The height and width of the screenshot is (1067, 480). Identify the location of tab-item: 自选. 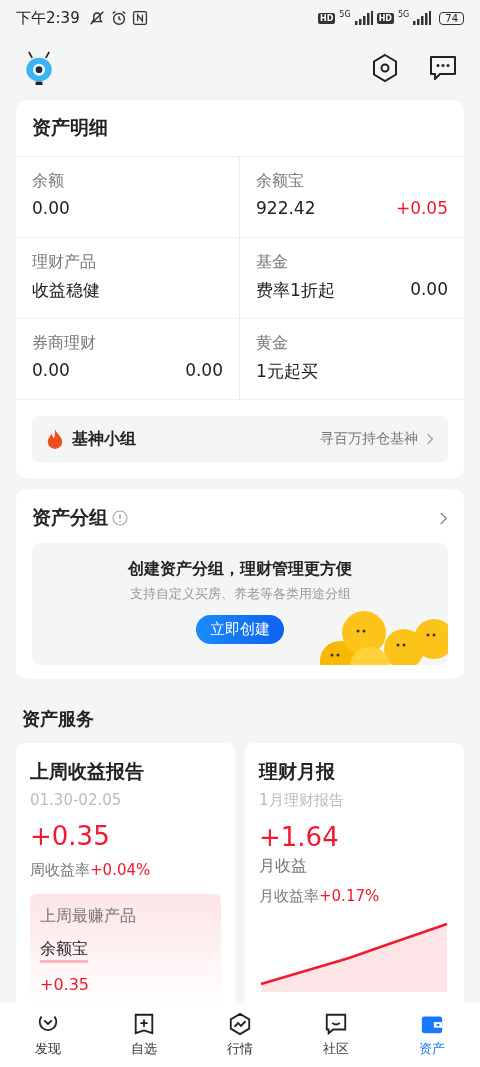
(144, 1035).